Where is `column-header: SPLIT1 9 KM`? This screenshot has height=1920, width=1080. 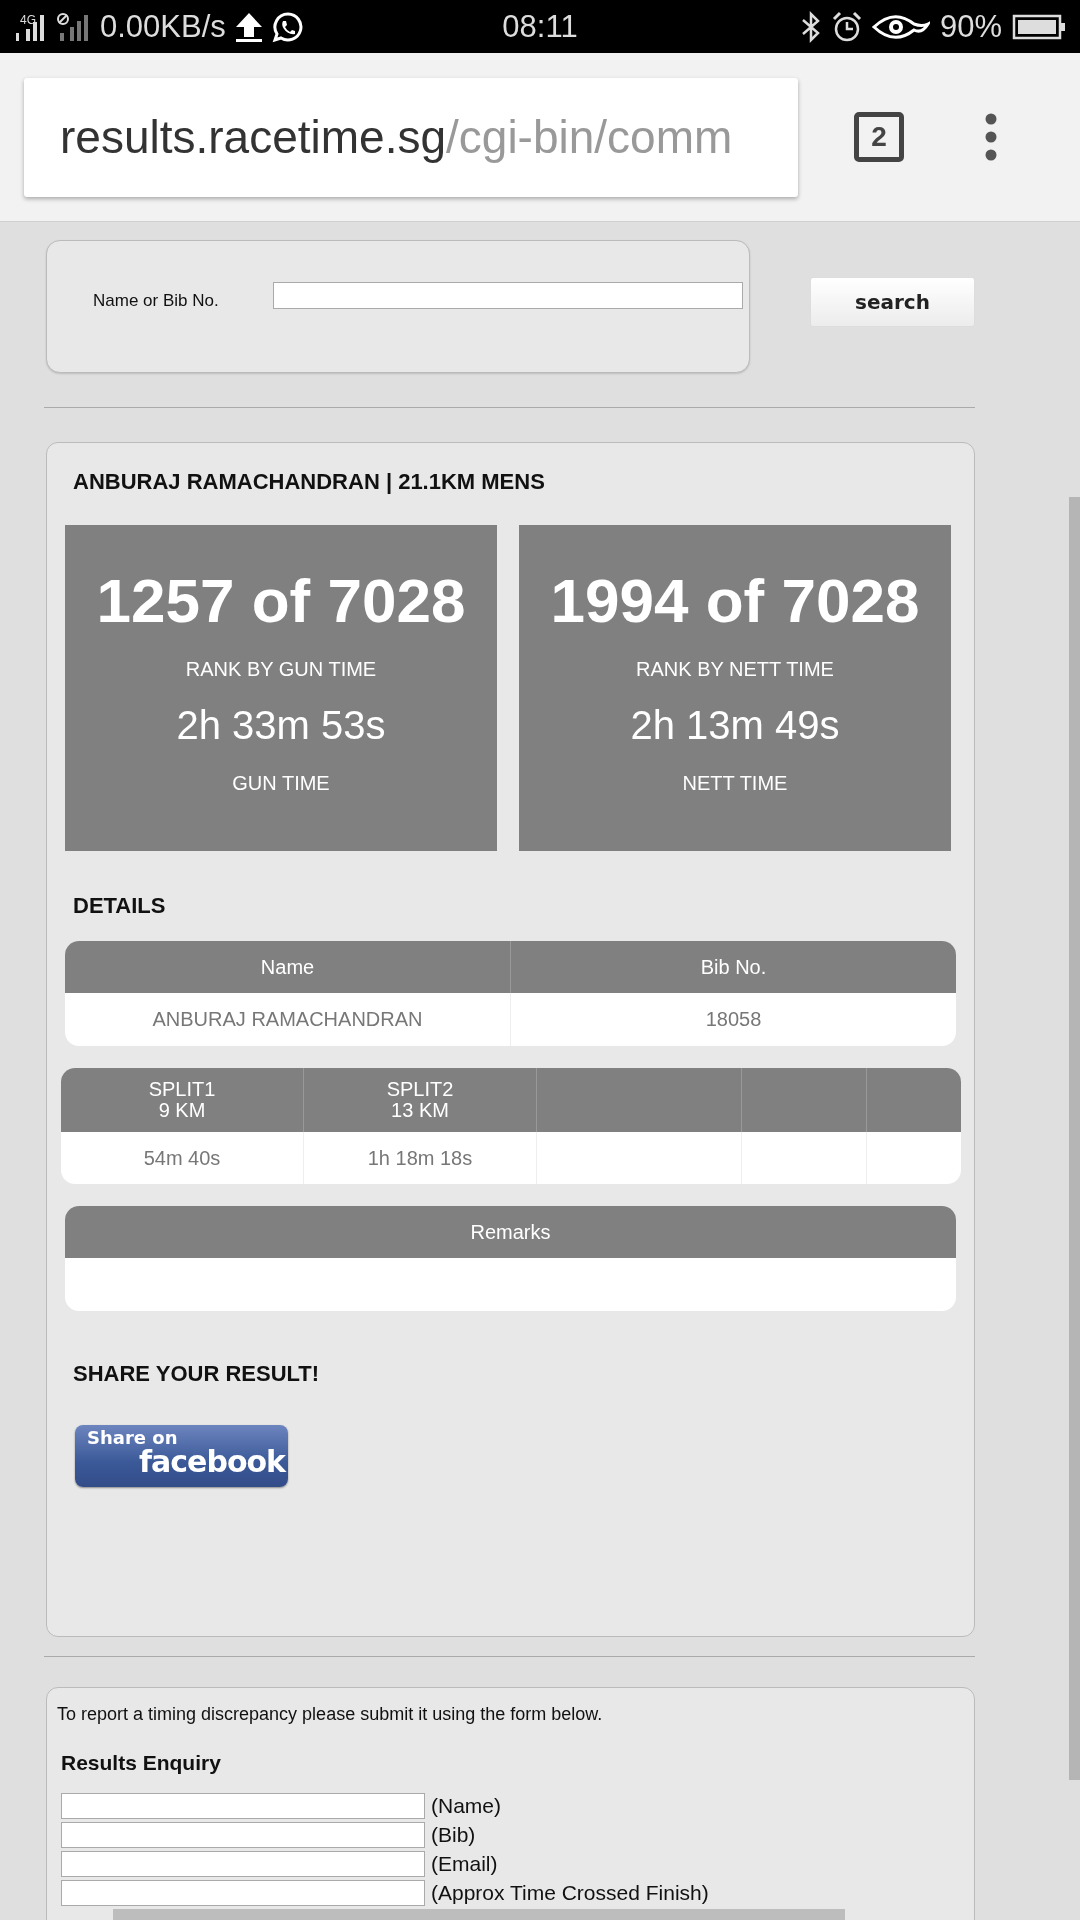
column-header: SPLIT1 9 KM is located at coordinates (182, 1100).